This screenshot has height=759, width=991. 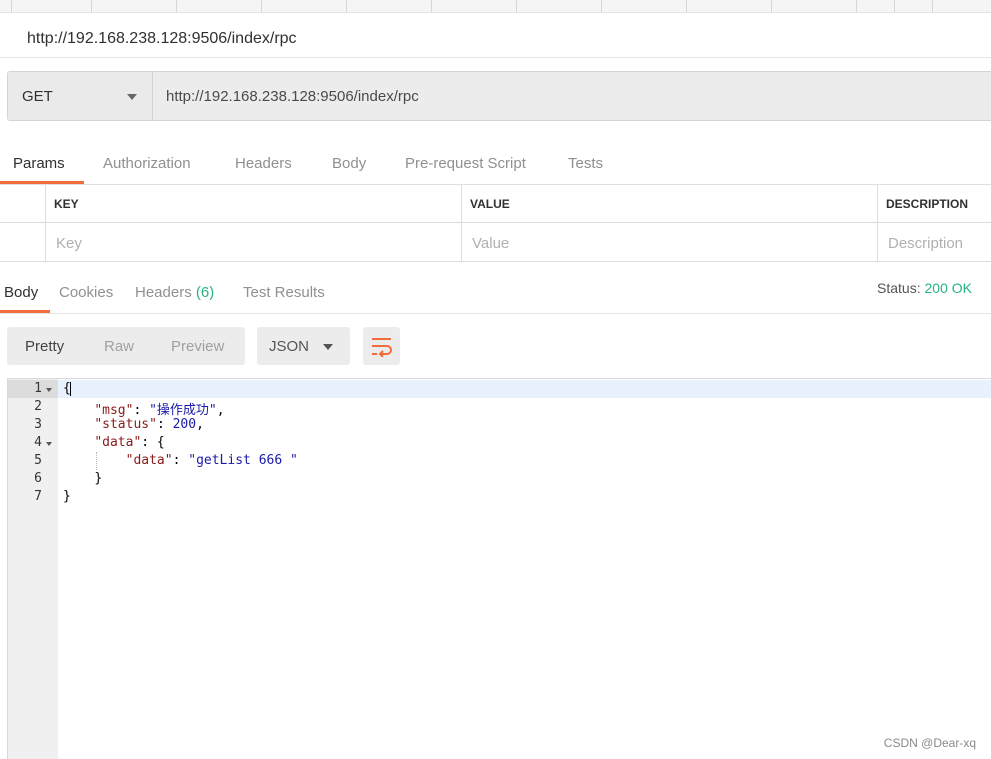 I want to click on tab-response-headers: Headers (6), so click(x=174, y=292).